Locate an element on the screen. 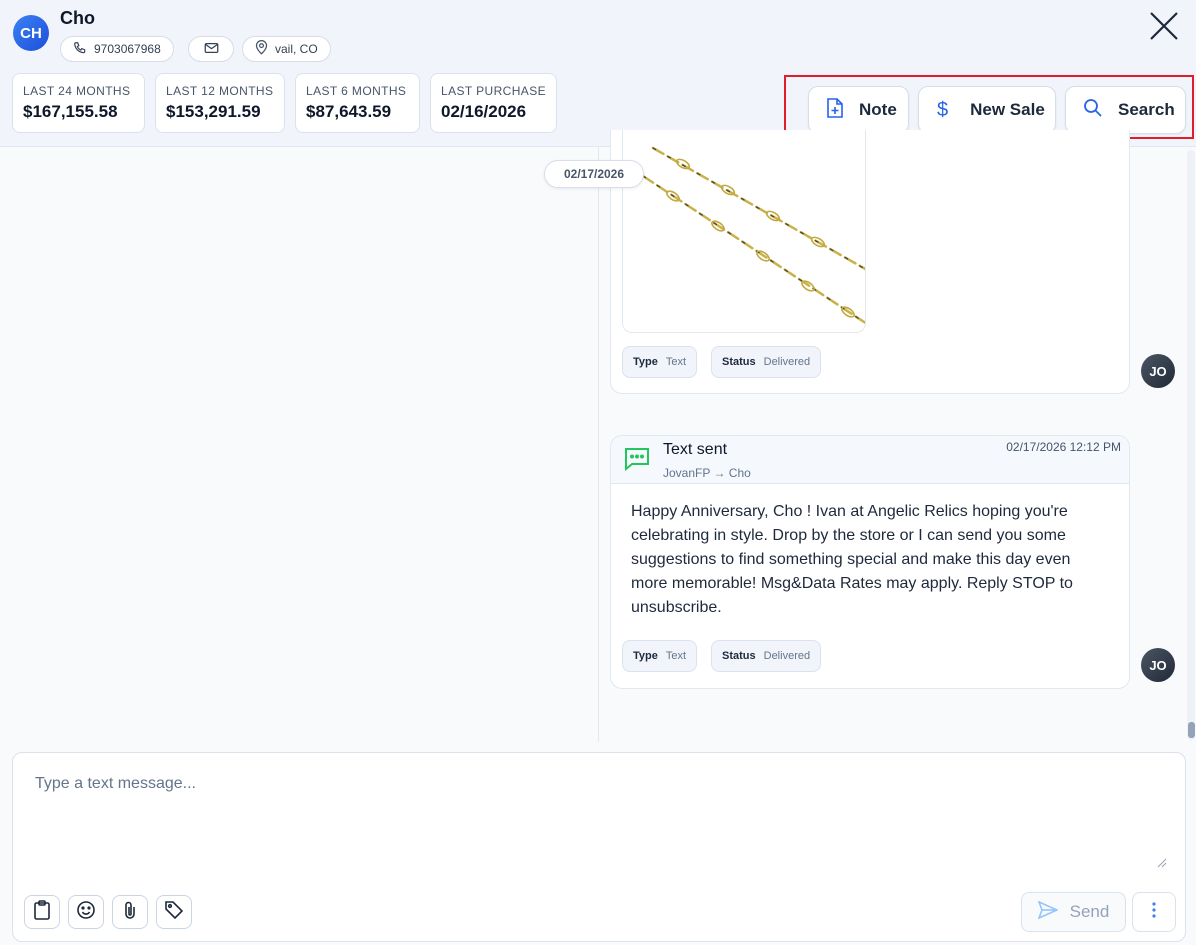  phone-icon is located at coordinates (80, 49).